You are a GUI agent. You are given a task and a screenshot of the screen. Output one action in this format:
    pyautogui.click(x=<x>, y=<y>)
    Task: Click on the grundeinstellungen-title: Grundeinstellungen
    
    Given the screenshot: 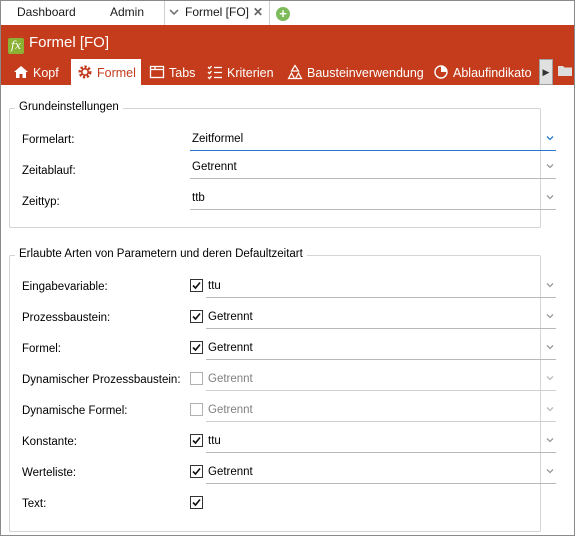 What is the action you would take?
    pyautogui.click(x=69, y=107)
    